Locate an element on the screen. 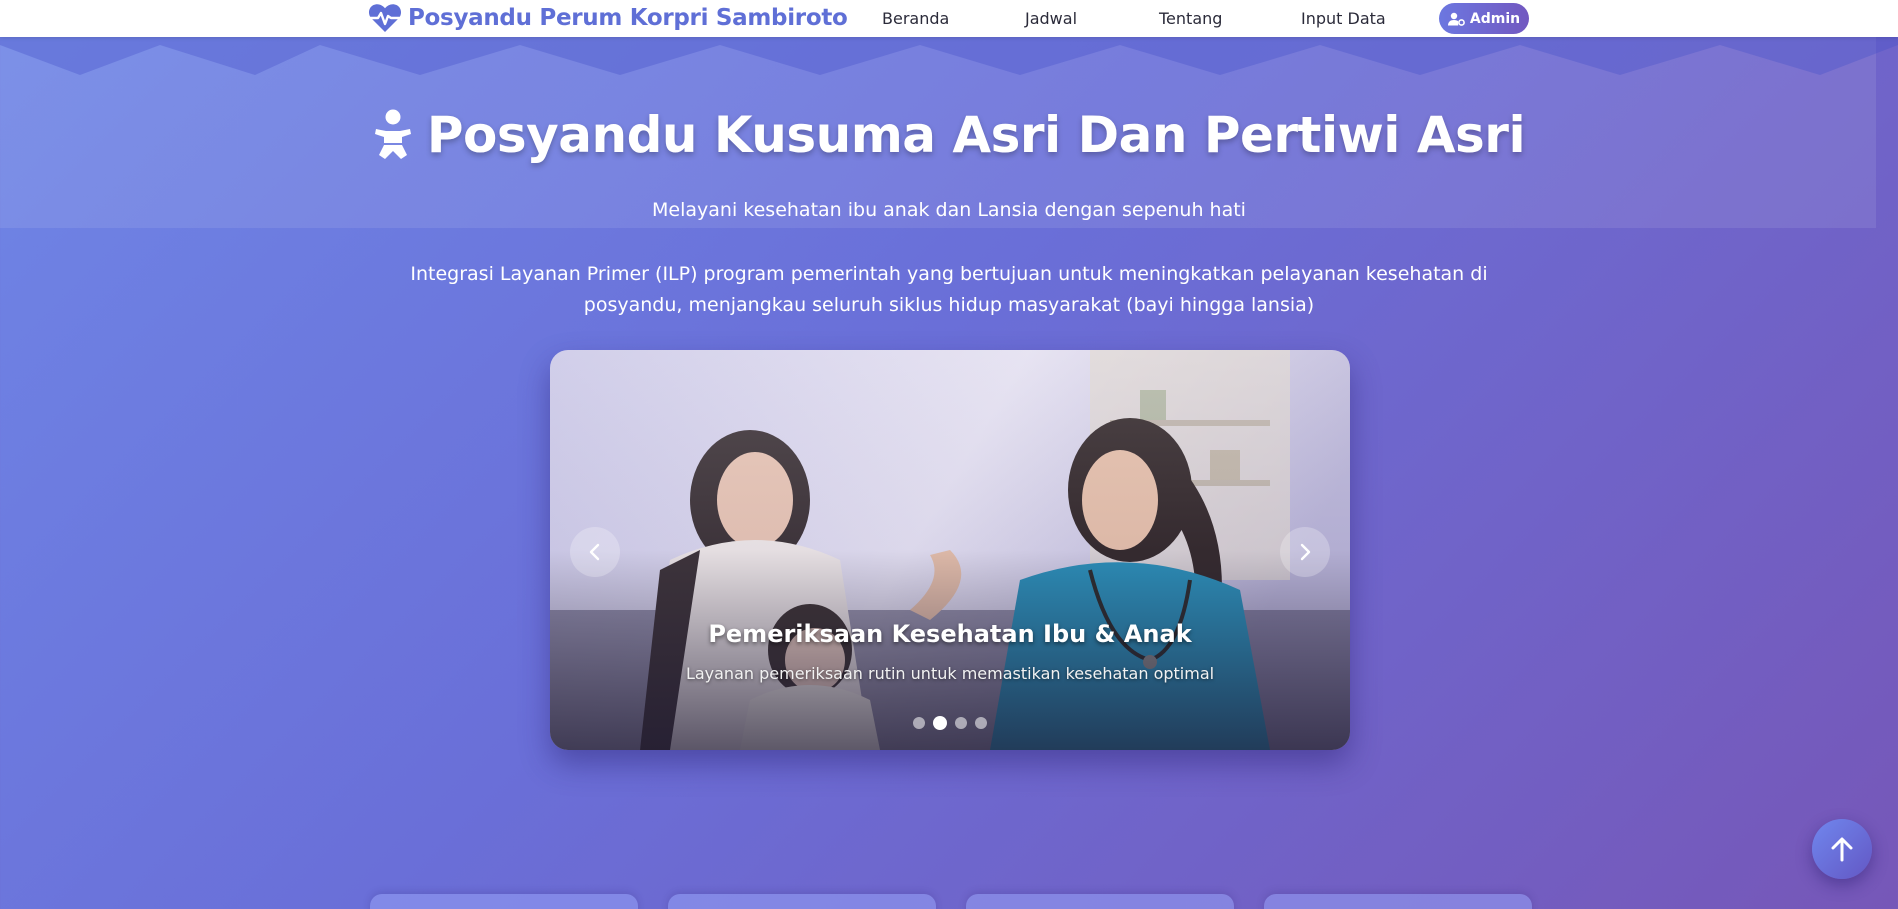  brand-link: Posyandu Perum Korpri Sambiroto is located at coordinates (608, 18).